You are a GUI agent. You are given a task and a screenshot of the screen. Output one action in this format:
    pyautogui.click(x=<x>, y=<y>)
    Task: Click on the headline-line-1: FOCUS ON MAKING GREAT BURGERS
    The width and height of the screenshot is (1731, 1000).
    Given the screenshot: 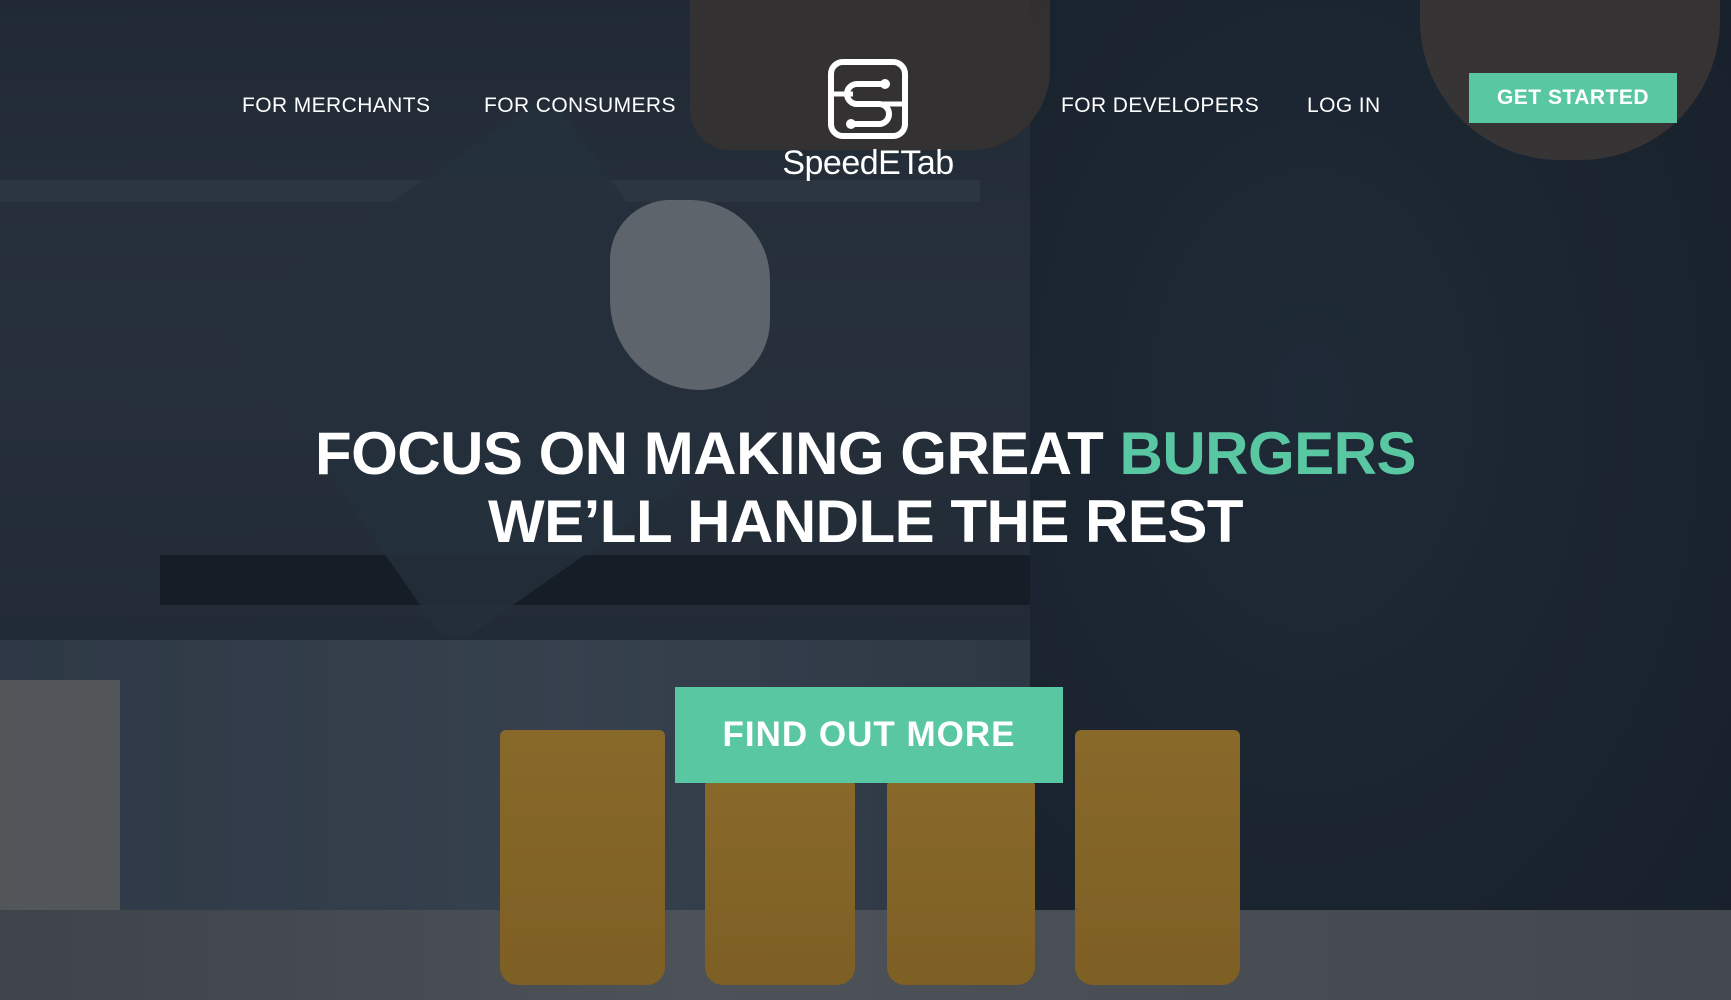 What is the action you would take?
    pyautogui.click(x=865, y=454)
    